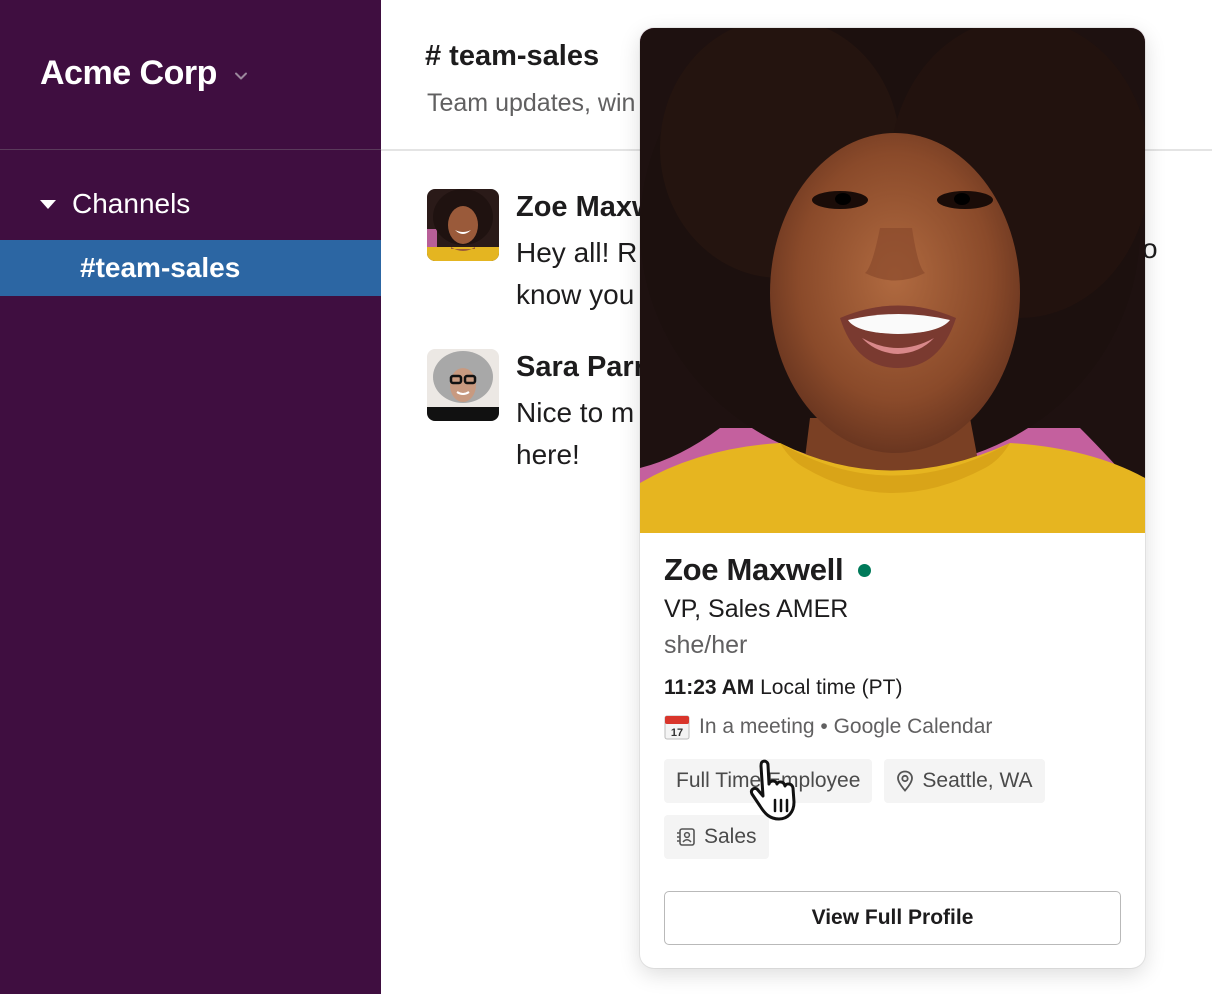 This screenshot has width=1212, height=994. I want to click on profile-tags: Full Time Employee Seattle, WA Sales, so click(874, 815).